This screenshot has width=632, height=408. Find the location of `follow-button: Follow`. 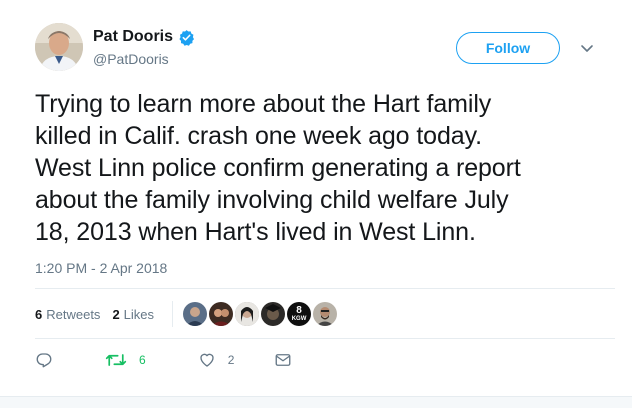

follow-button: Follow is located at coordinates (508, 48).